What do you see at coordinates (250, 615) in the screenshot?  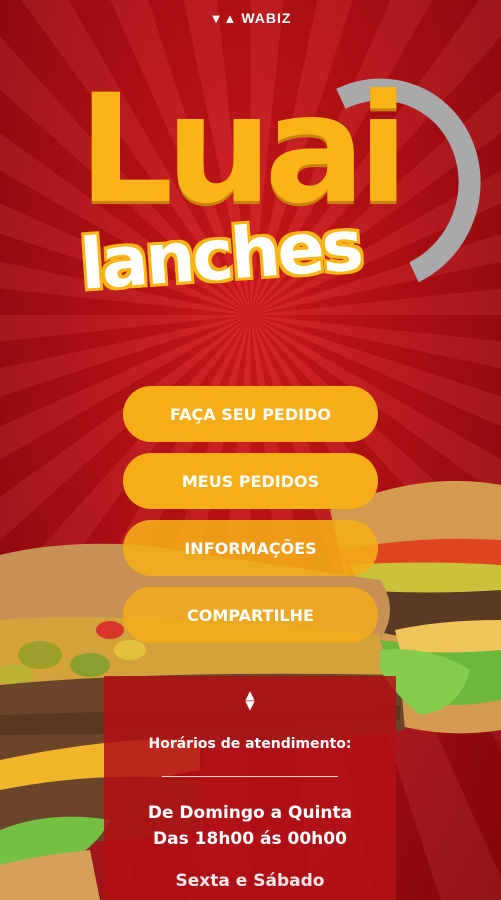 I see `share-button: COMPARTILHE` at bounding box center [250, 615].